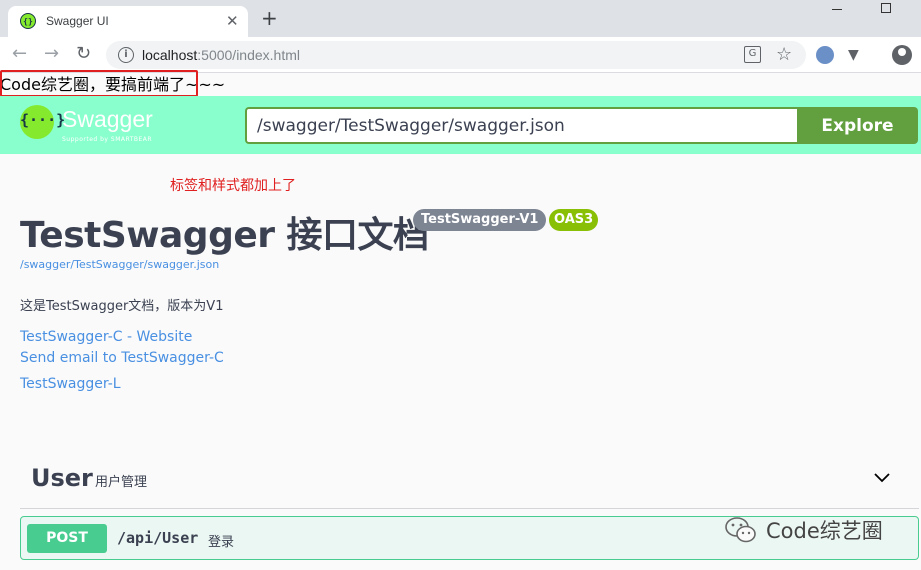 This screenshot has height=570, width=921. What do you see at coordinates (107, 119) in the screenshot?
I see `swagger-brand: Swagger` at bounding box center [107, 119].